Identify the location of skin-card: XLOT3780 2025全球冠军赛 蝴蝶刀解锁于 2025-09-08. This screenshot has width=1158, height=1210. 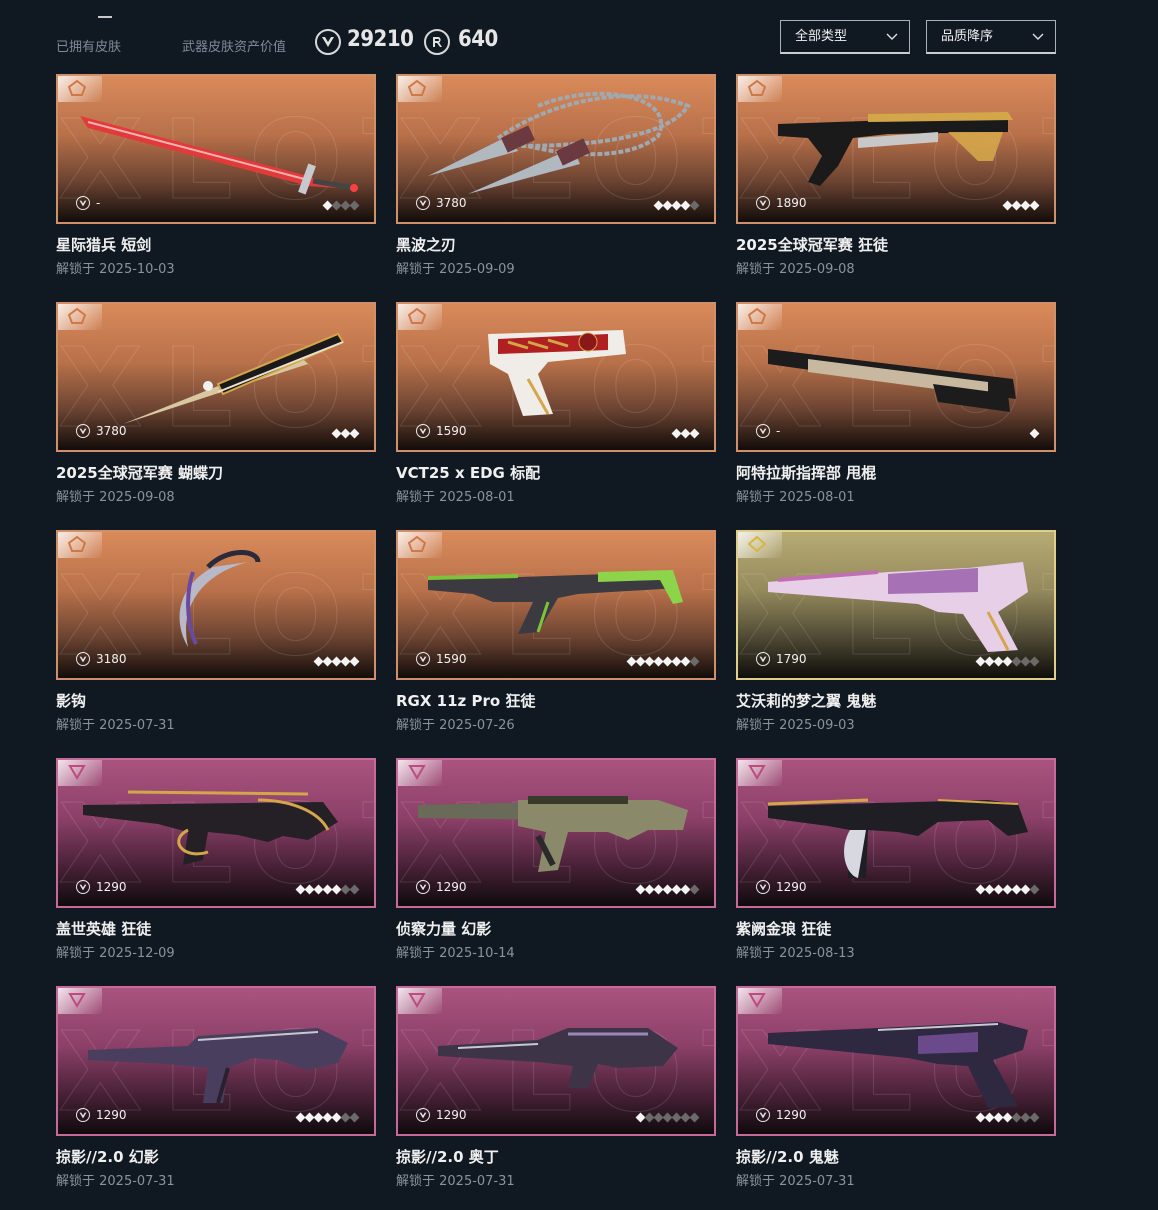
(216, 407).